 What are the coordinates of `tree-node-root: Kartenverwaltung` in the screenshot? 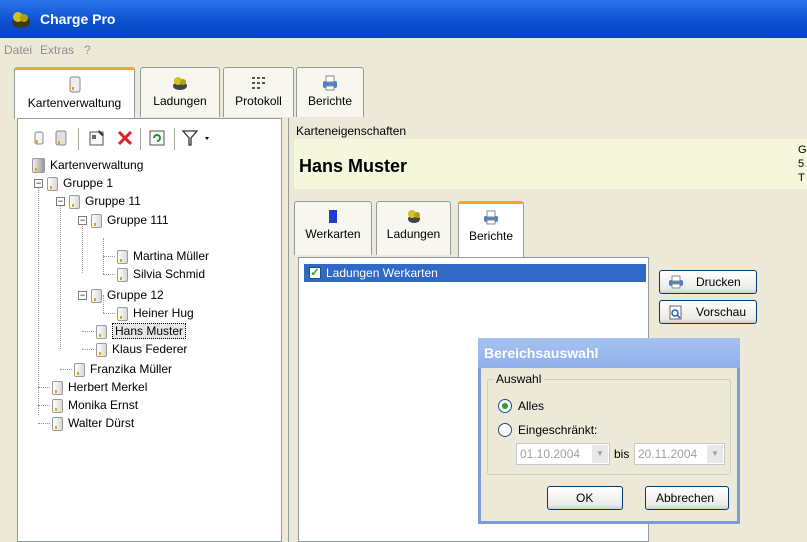 It's located at (87, 165).